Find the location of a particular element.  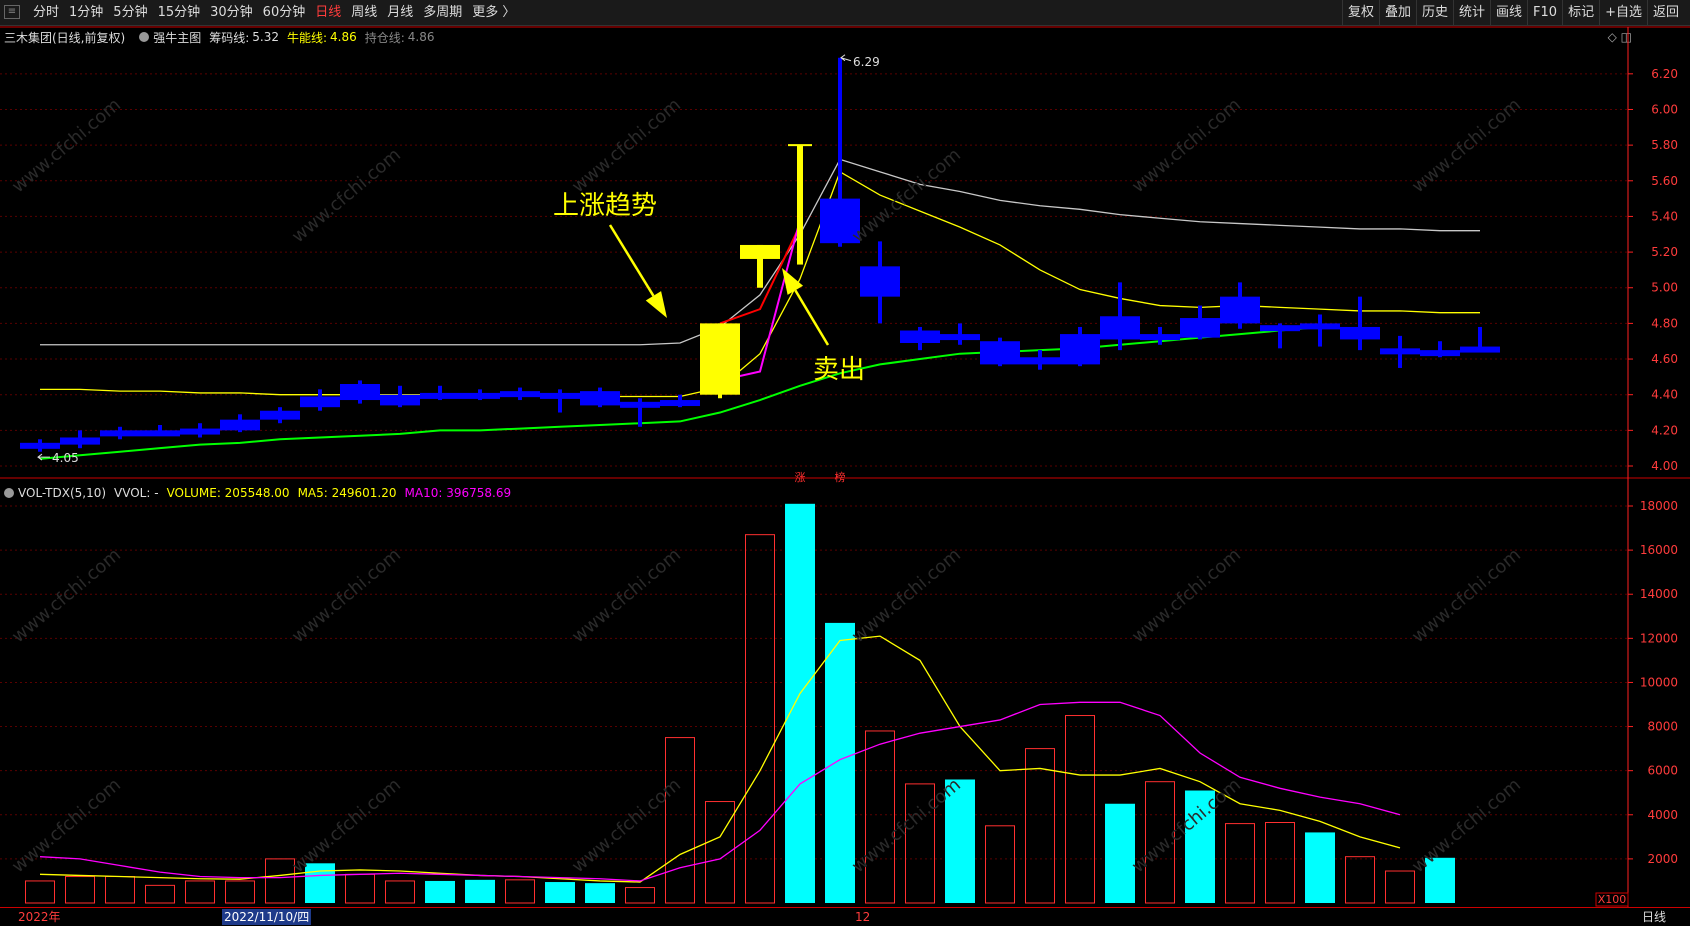

y-tick-label: 5.60 is located at coordinates (1664, 181).